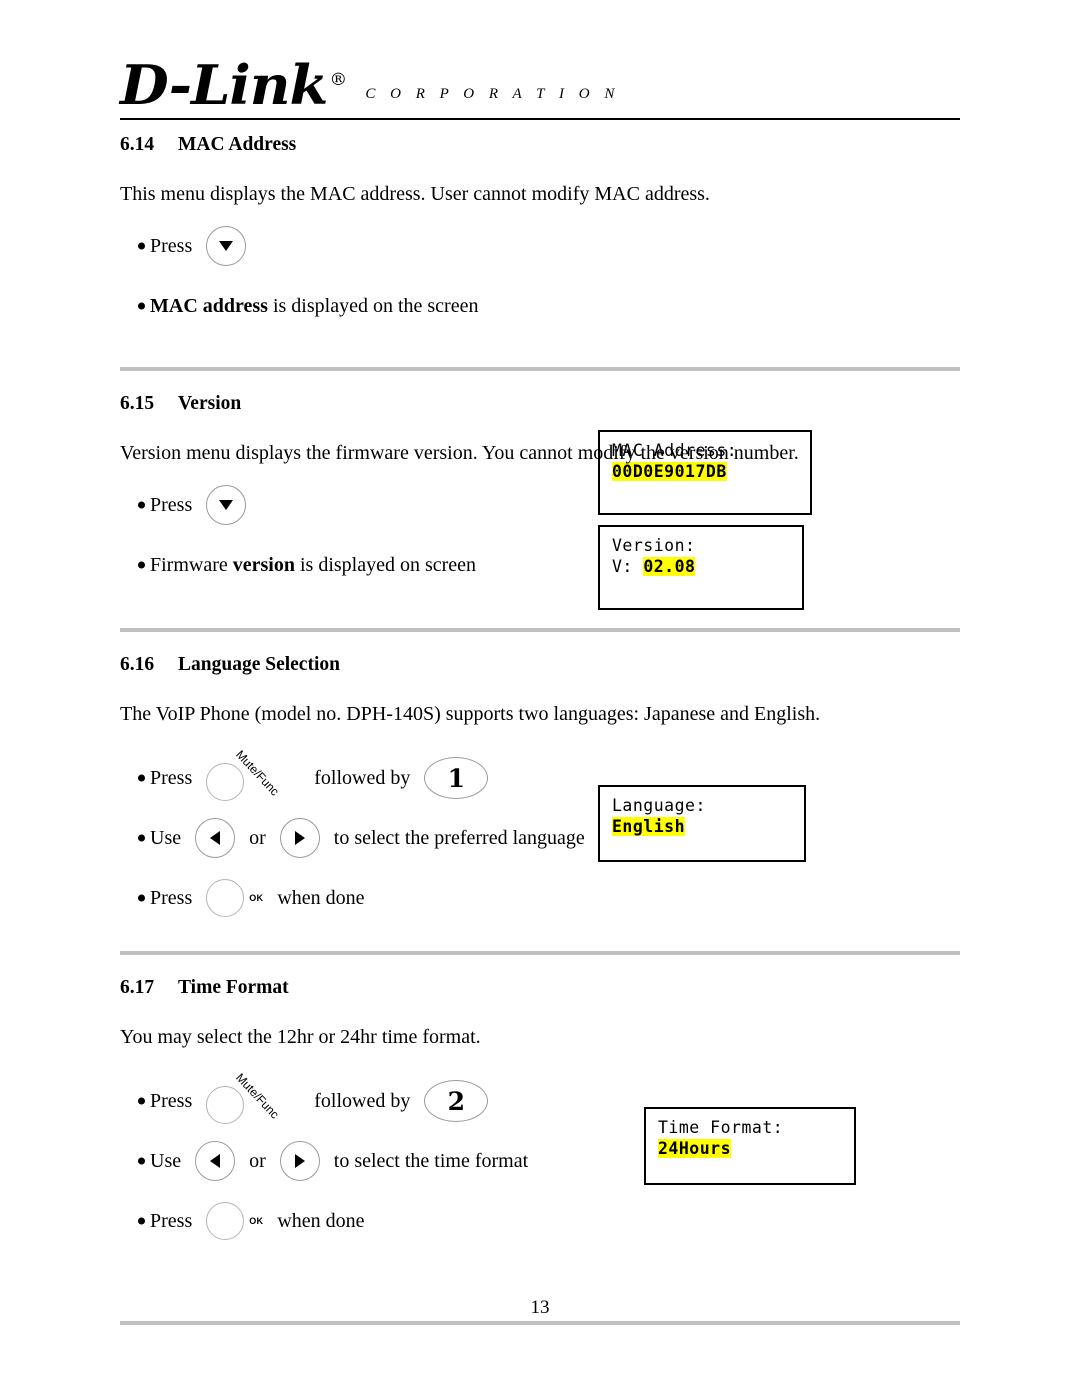  Describe the element at coordinates (456, 1101) in the screenshot. I see `keypad-key-2-icon: 2` at that location.